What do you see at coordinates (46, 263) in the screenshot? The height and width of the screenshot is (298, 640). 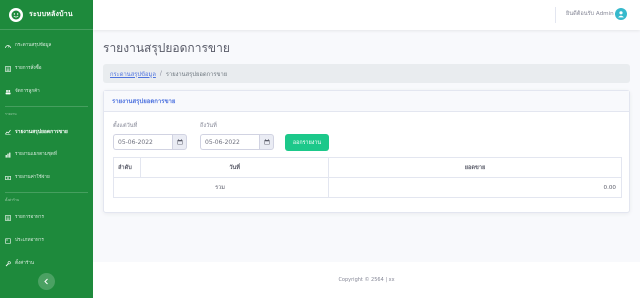 I see `sidebar-item-shop-settings: ตั้งค่าร้าน` at bounding box center [46, 263].